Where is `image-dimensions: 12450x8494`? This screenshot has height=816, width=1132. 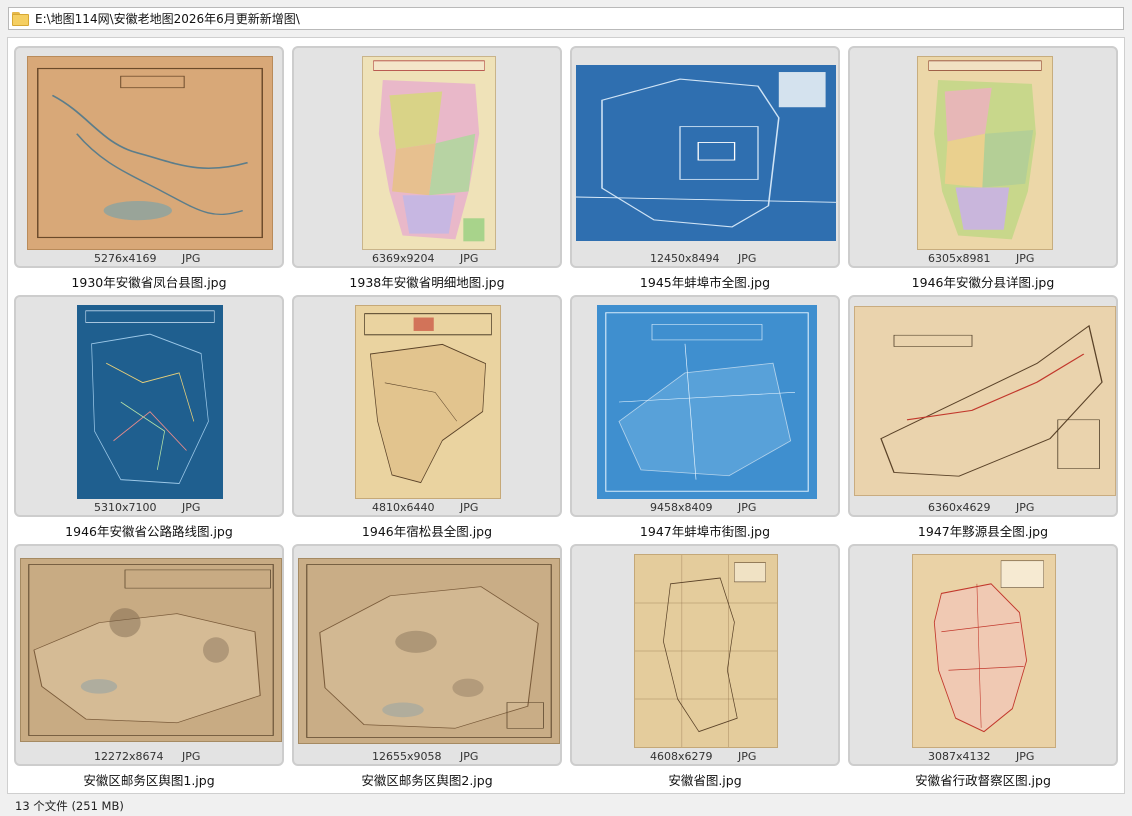
image-dimensions: 12450x8494 is located at coordinates (685, 258).